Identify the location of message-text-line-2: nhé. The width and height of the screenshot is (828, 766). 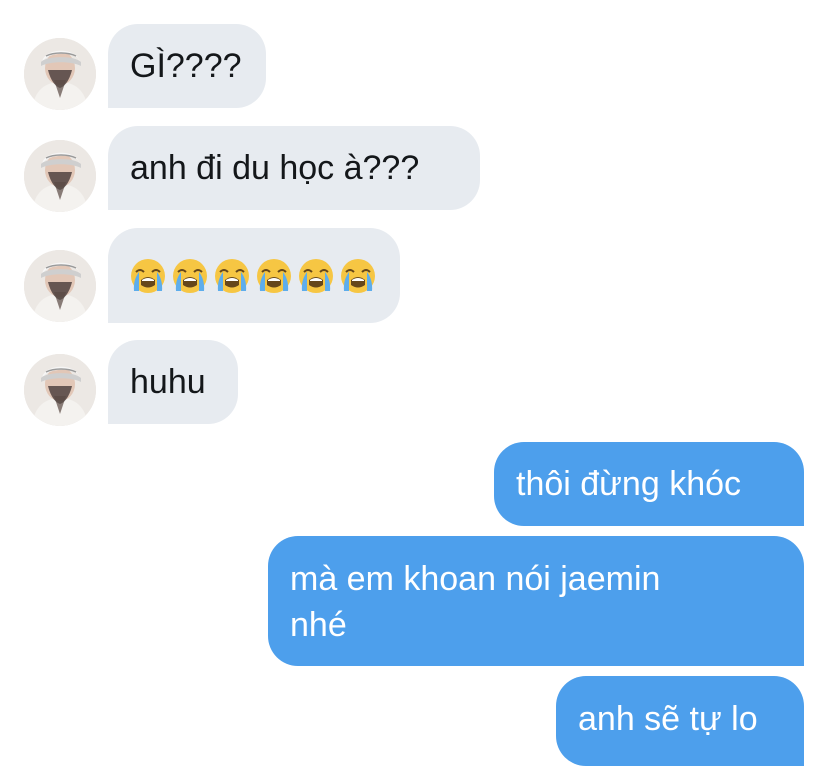
(318, 625).